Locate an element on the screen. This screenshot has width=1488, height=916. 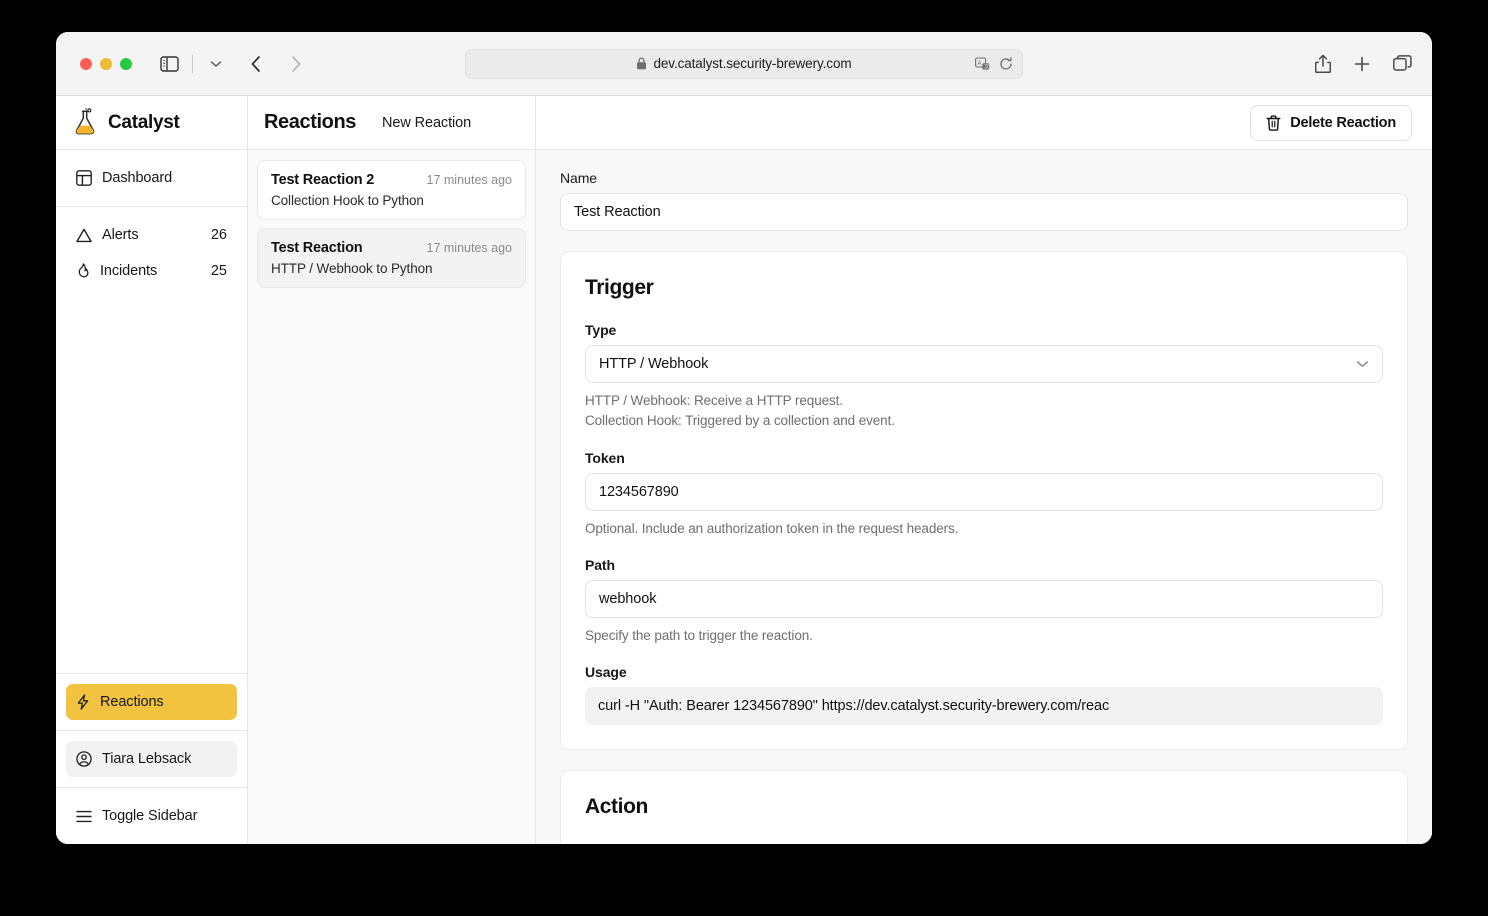
minimize-window-button is located at coordinates (106, 63).